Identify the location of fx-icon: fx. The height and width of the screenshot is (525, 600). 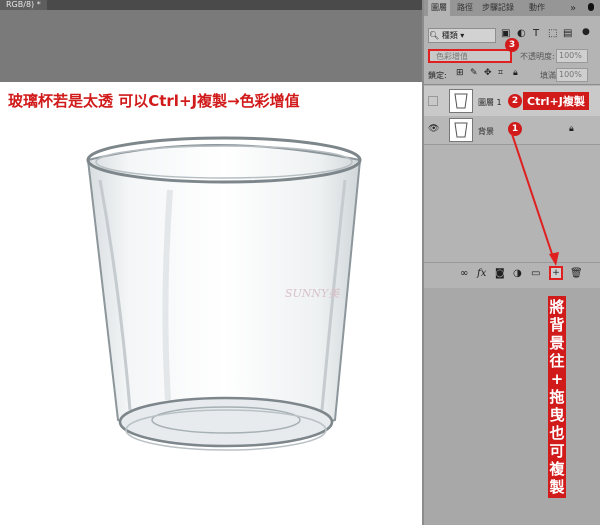
(481, 273).